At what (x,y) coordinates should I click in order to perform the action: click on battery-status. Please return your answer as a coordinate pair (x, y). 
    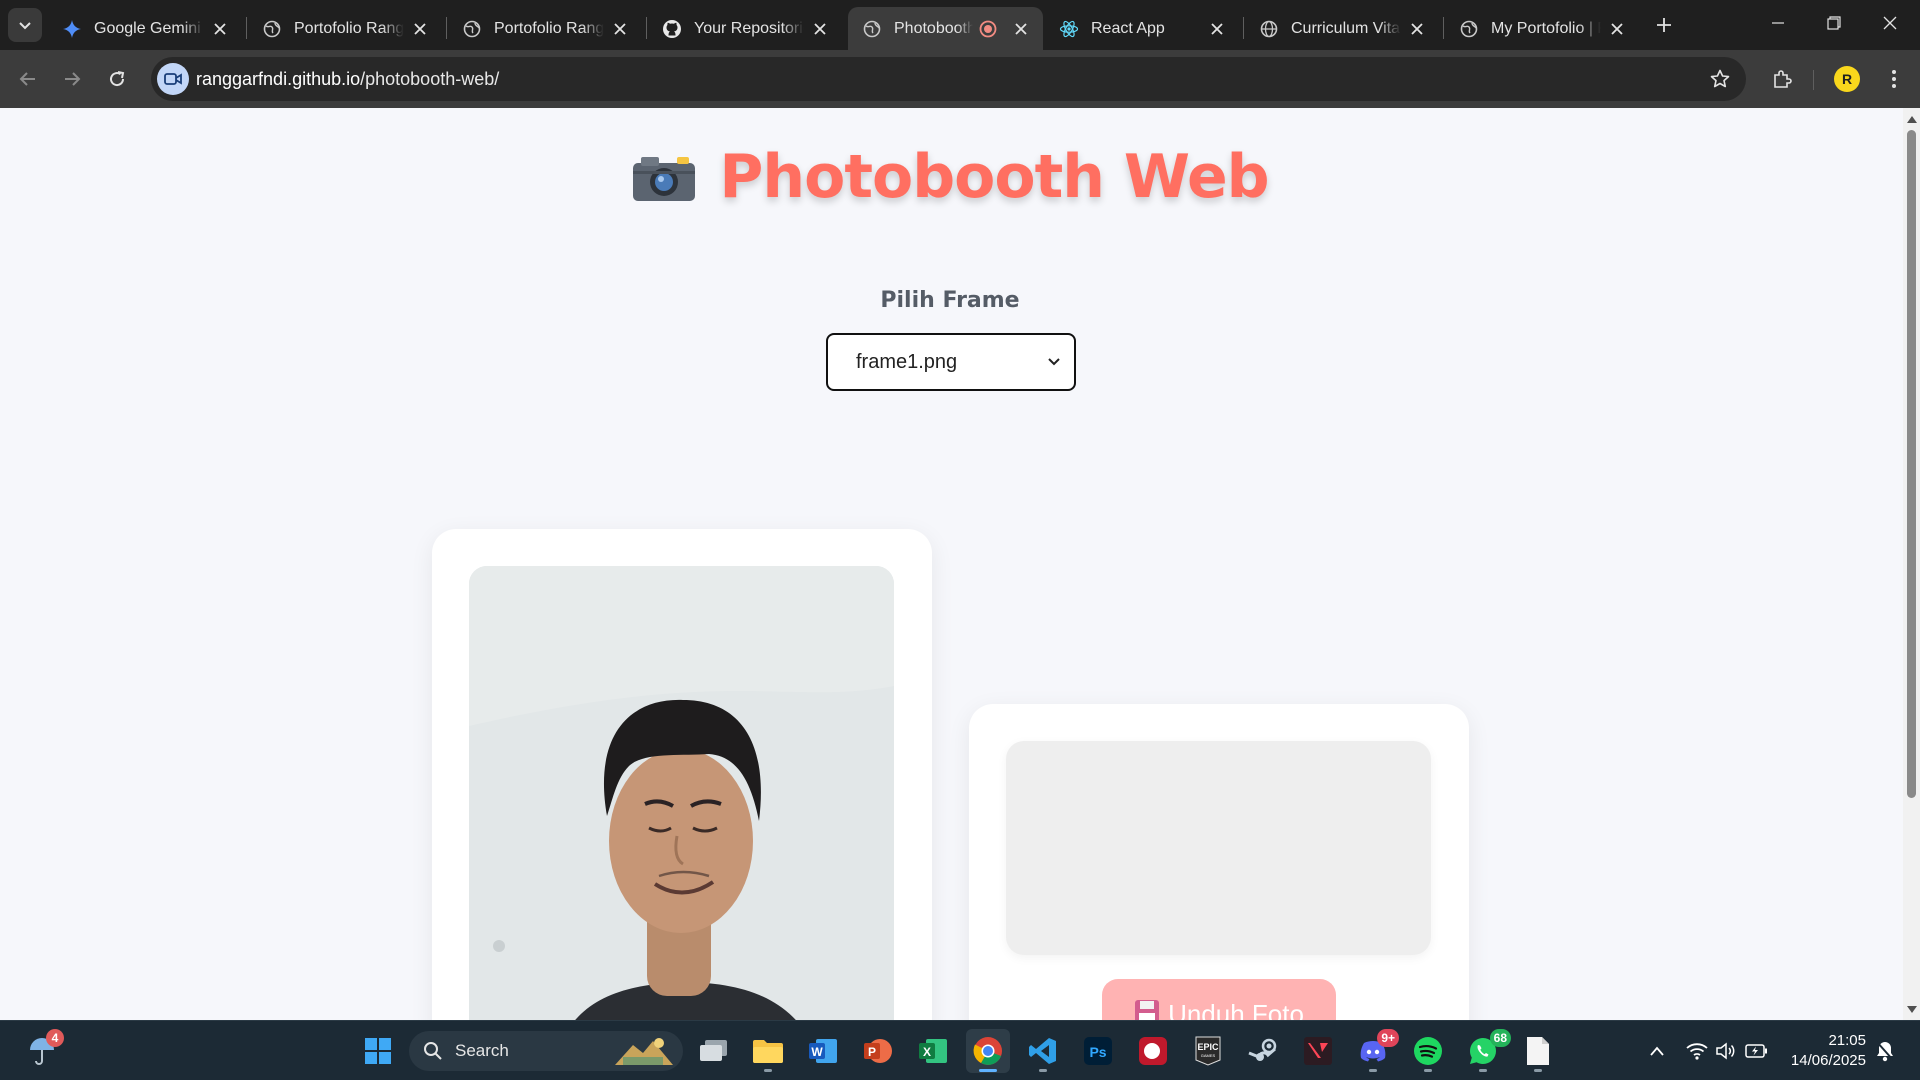
    Looking at the image, I should click on (1756, 1051).